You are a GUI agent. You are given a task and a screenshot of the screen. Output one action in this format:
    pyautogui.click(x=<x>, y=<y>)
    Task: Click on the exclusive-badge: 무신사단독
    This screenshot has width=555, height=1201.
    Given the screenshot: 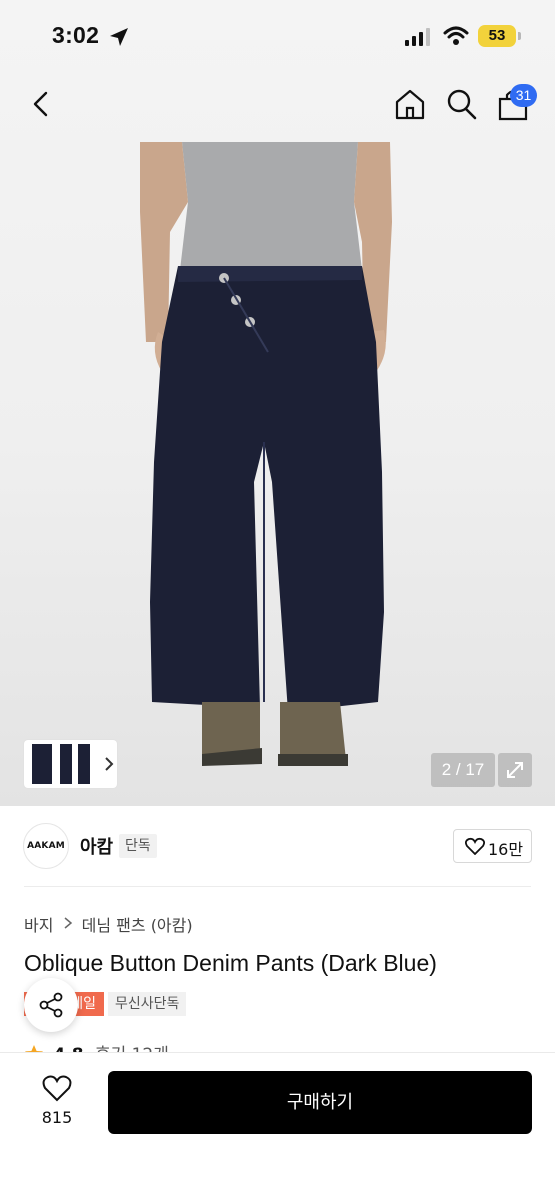 What is the action you would take?
    pyautogui.click(x=147, y=1004)
    